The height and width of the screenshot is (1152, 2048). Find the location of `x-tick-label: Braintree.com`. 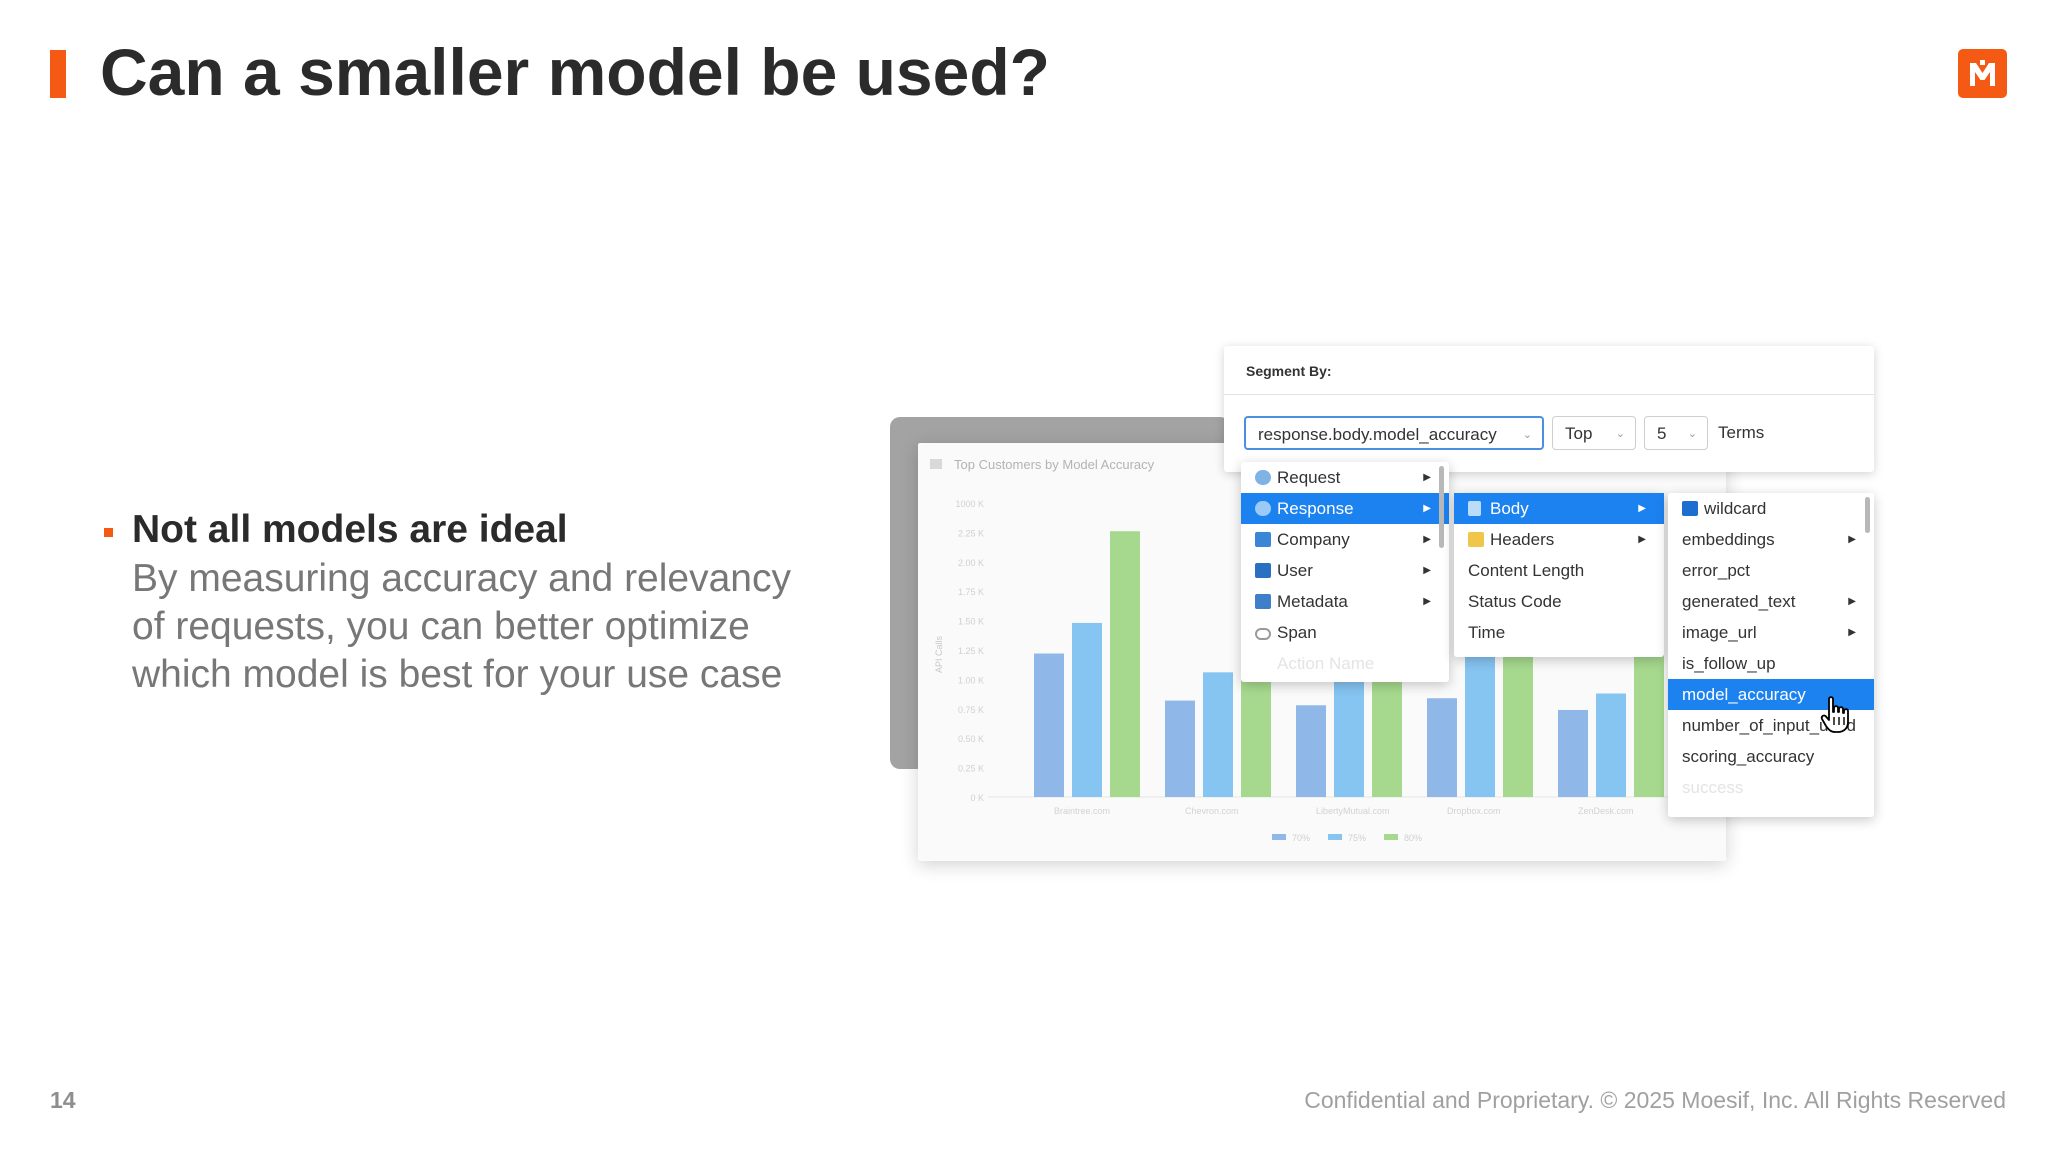

x-tick-label: Braintree.com is located at coordinates (1082, 811).